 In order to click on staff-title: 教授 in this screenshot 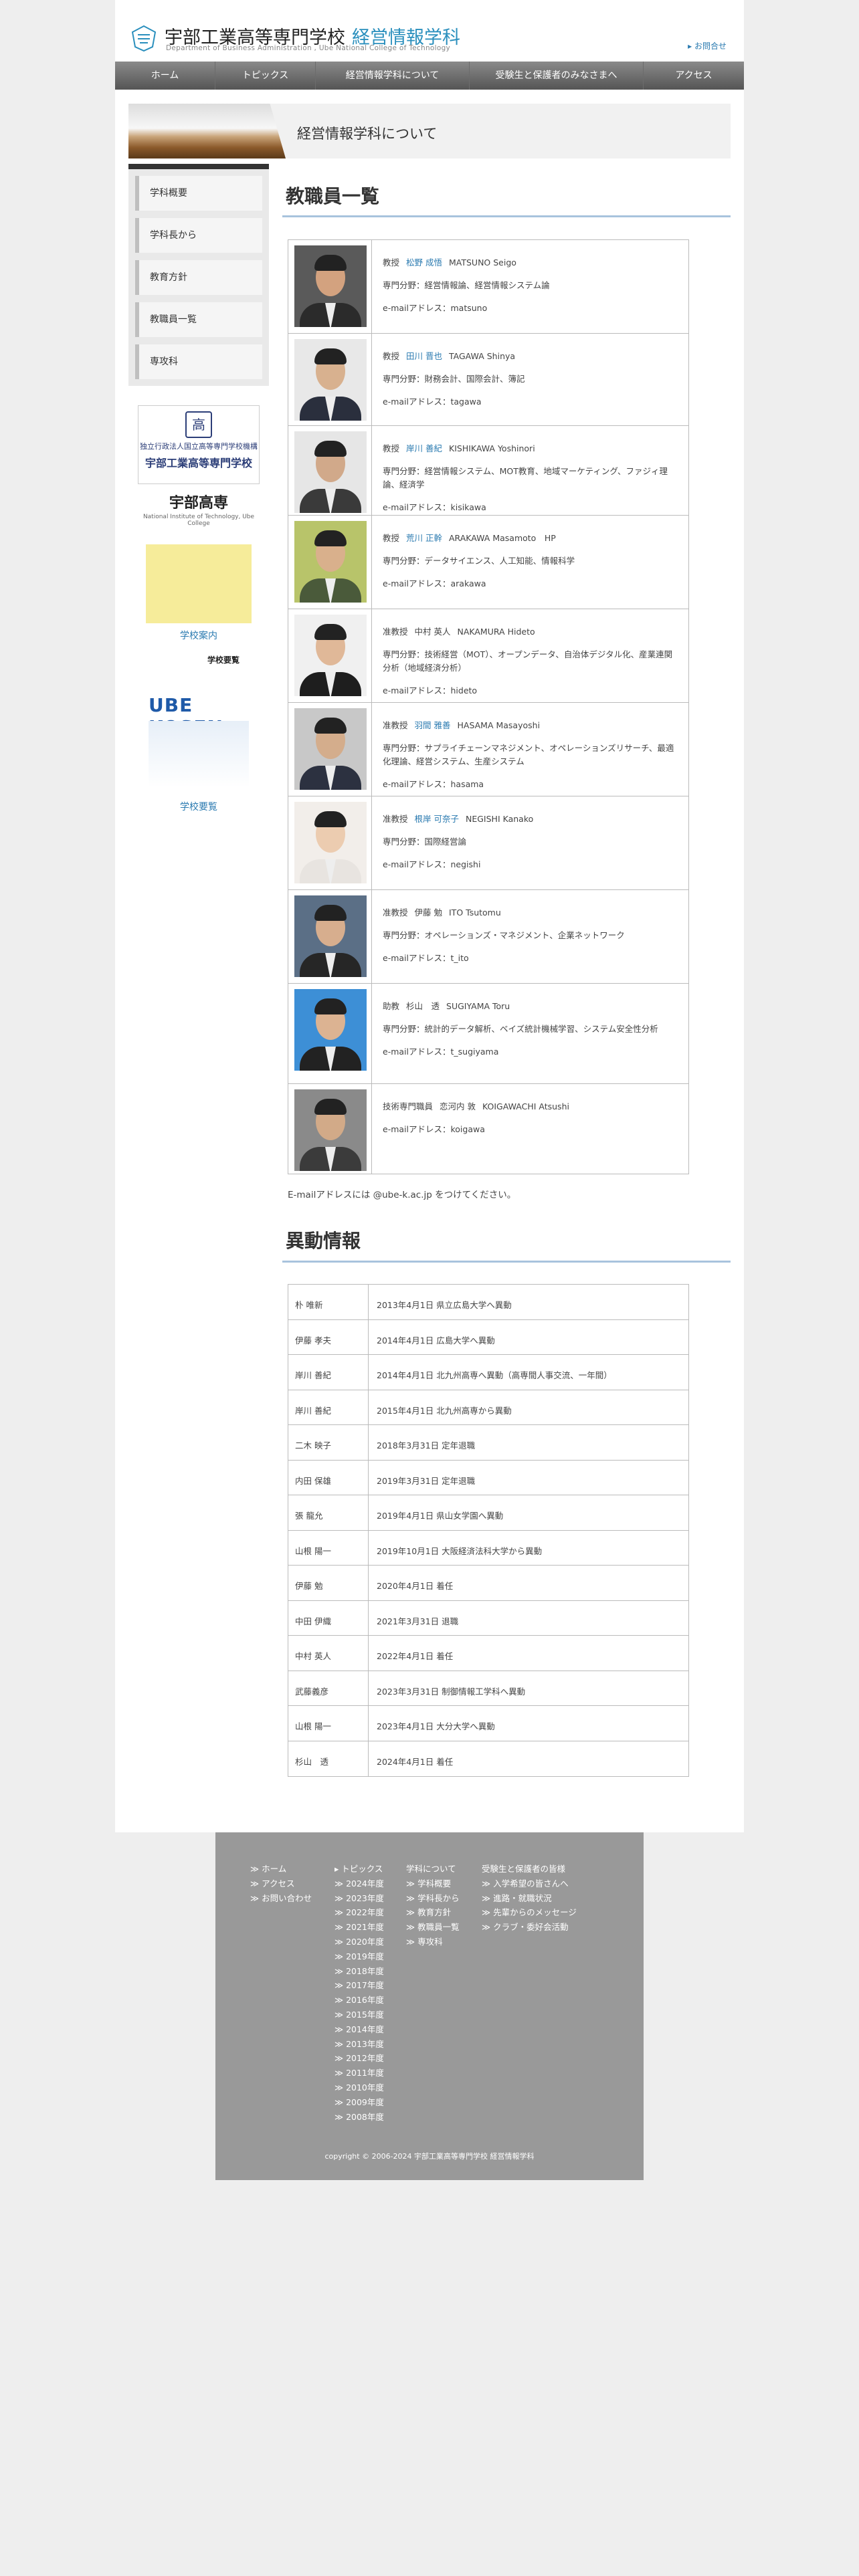, I will do `click(391, 538)`.